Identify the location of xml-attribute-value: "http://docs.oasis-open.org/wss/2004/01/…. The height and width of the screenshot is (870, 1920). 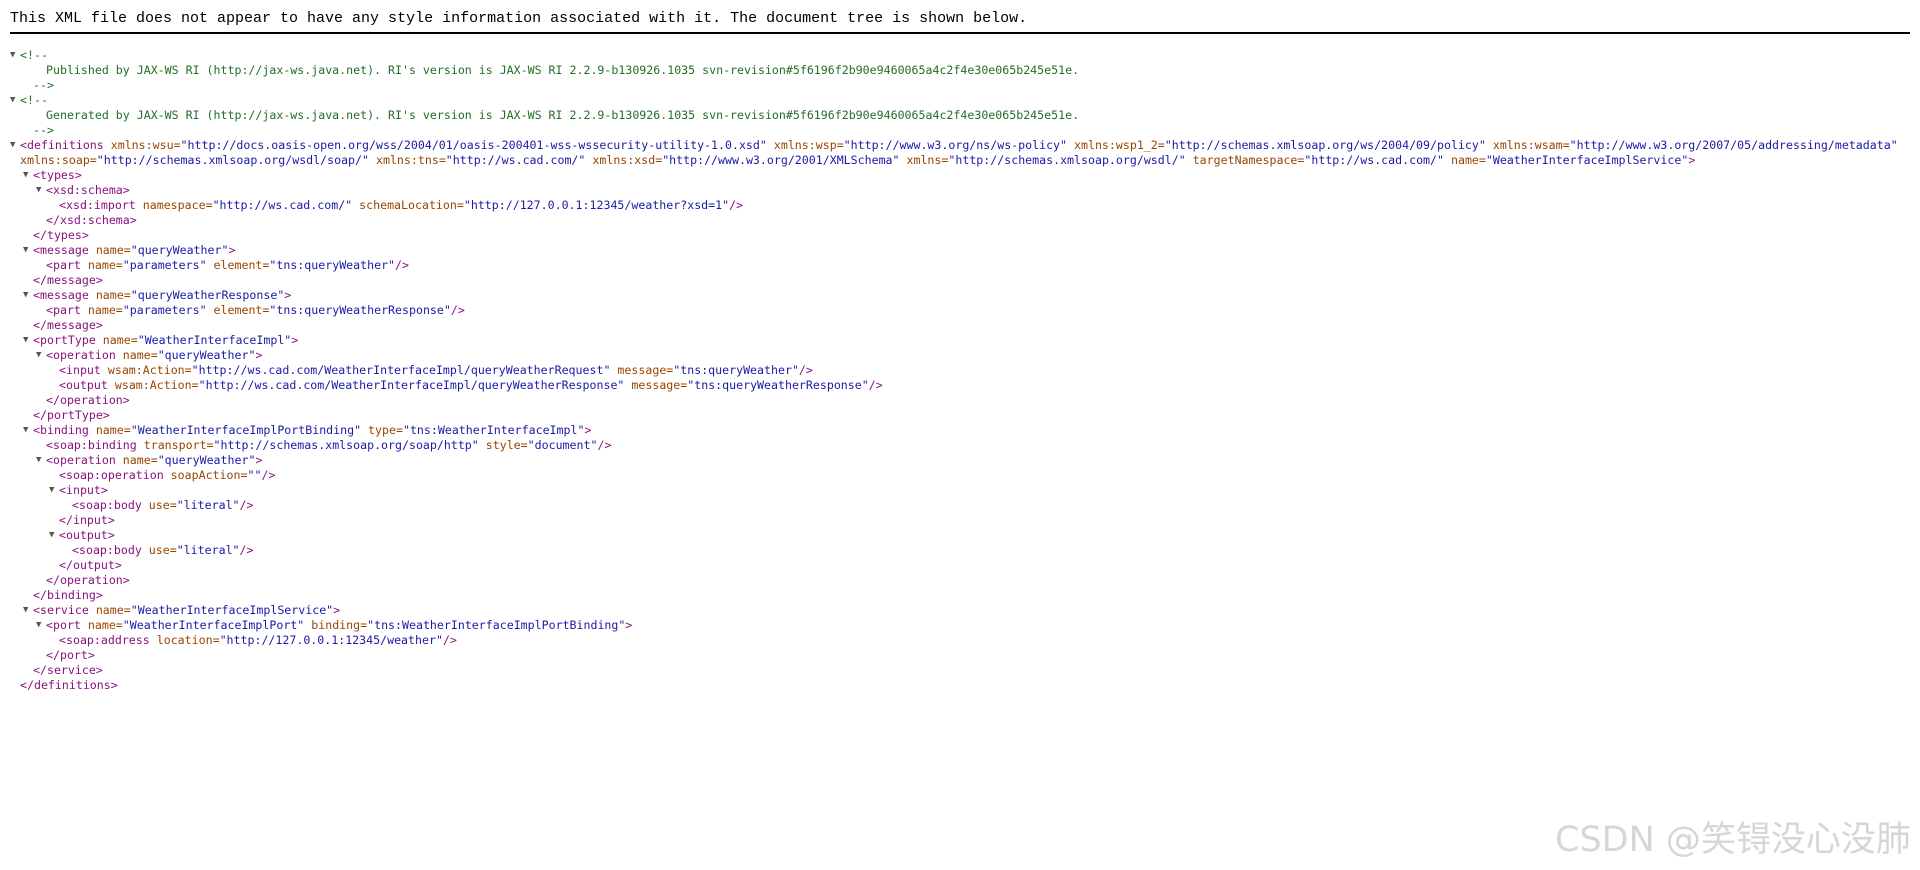
(473, 145).